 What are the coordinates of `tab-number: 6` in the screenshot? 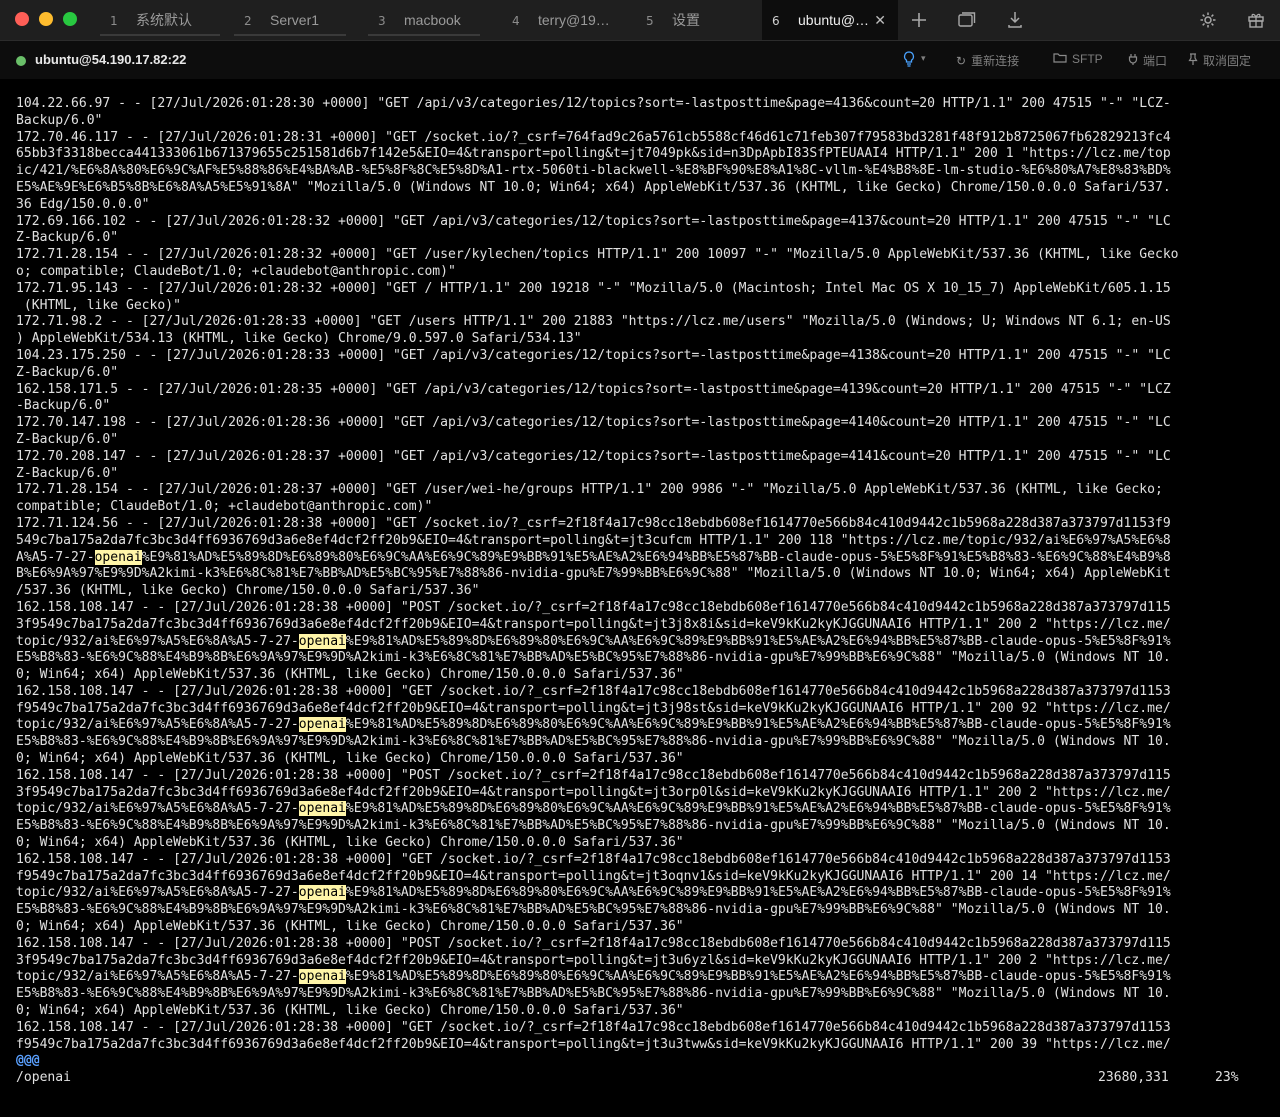 It's located at (776, 21).